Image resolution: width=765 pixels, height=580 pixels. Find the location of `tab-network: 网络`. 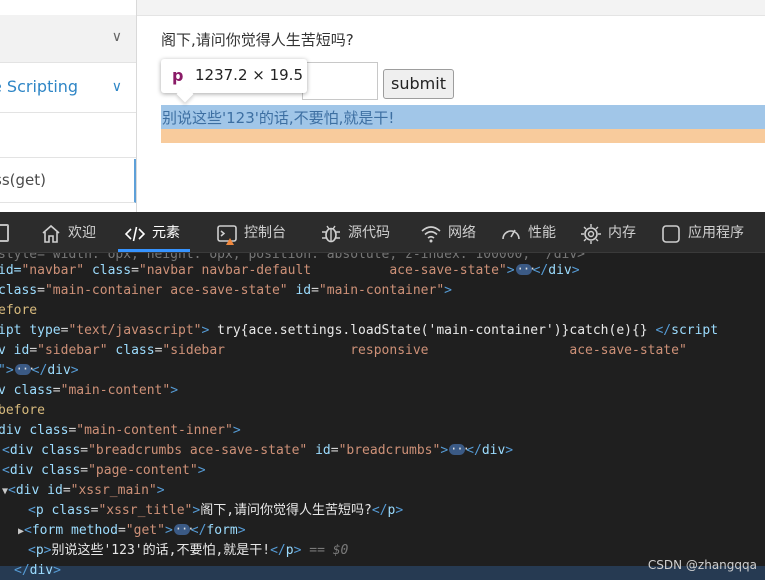

tab-network: 网络 is located at coordinates (448, 232).